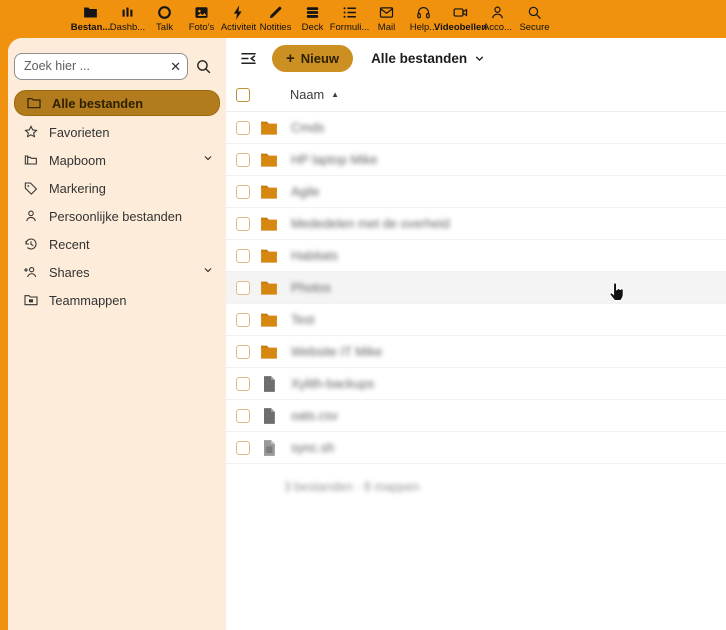  What do you see at coordinates (534, 27) in the screenshot?
I see `app-label: Secure` at bounding box center [534, 27].